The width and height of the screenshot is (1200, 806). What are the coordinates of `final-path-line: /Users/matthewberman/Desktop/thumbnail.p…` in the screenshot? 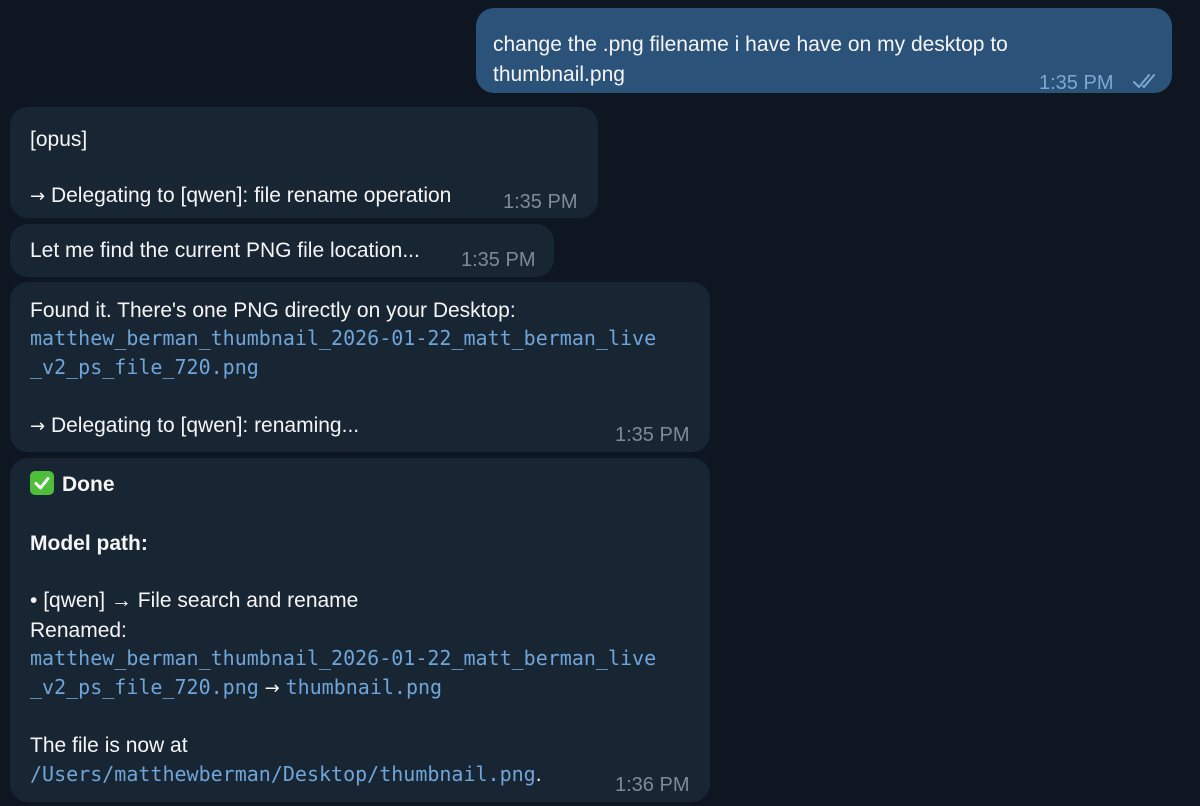 It's located at (286, 774).